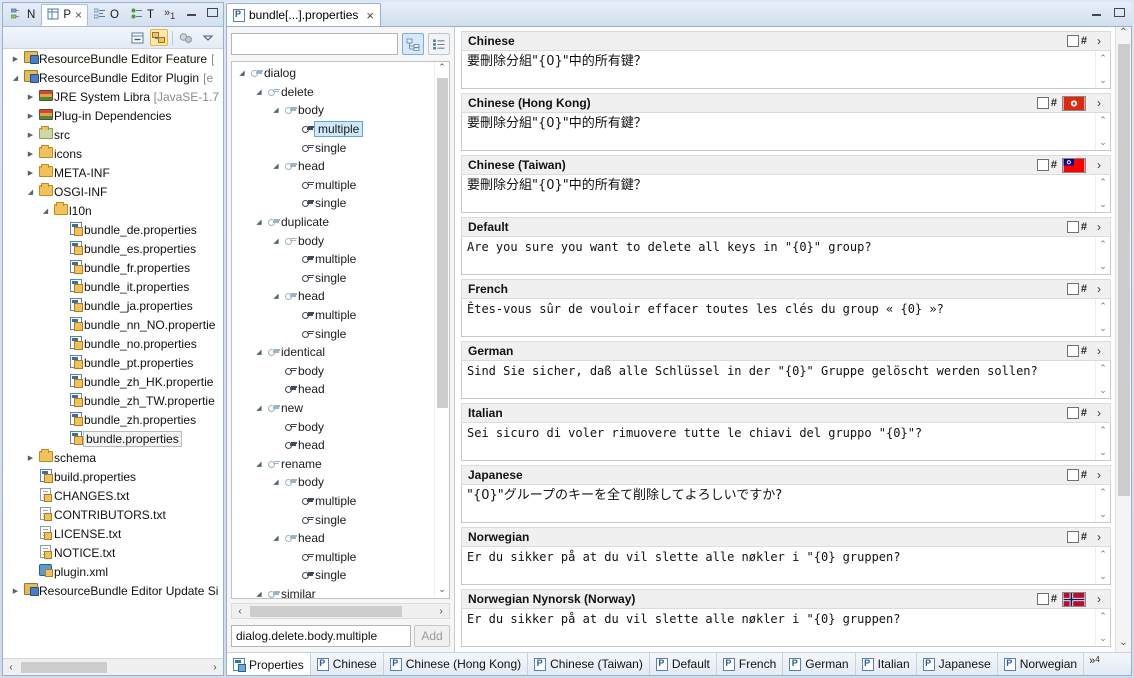 The width and height of the screenshot is (1134, 678). I want to click on flat-layout-icon, so click(439, 44).